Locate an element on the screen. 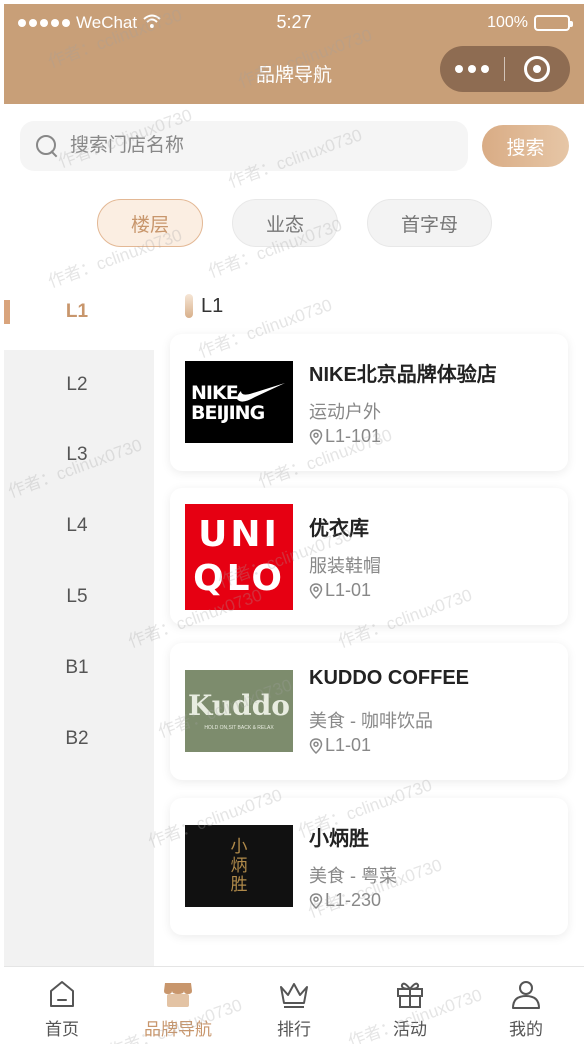 The image size is (588, 1048). battery-percent: 100% is located at coordinates (507, 22).